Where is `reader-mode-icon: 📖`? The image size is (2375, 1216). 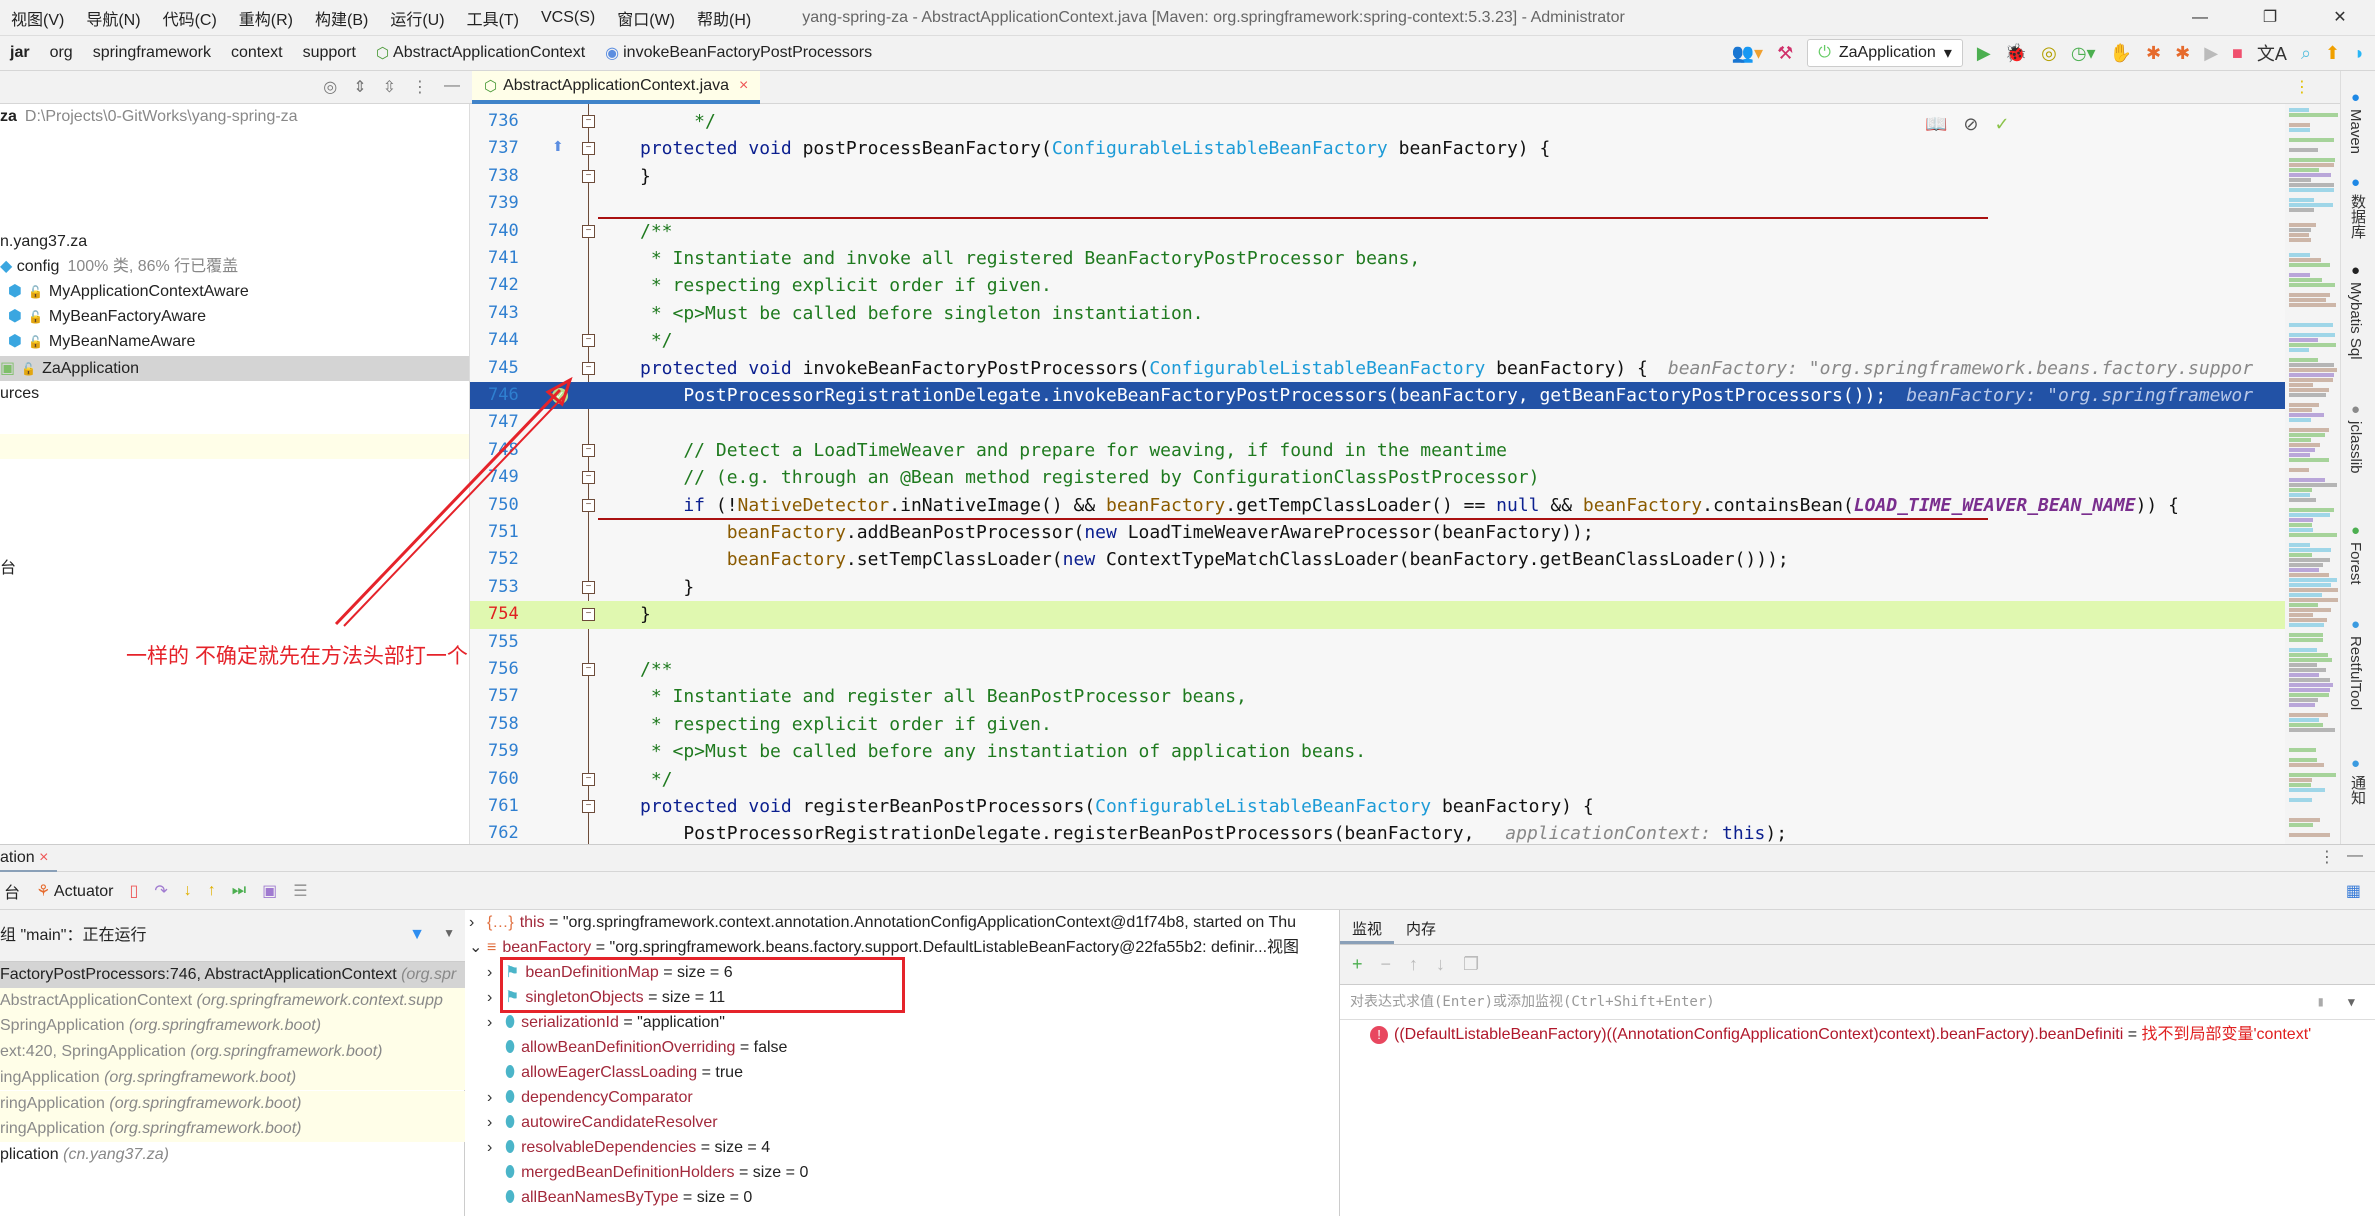 reader-mode-icon: 📖 is located at coordinates (1936, 124).